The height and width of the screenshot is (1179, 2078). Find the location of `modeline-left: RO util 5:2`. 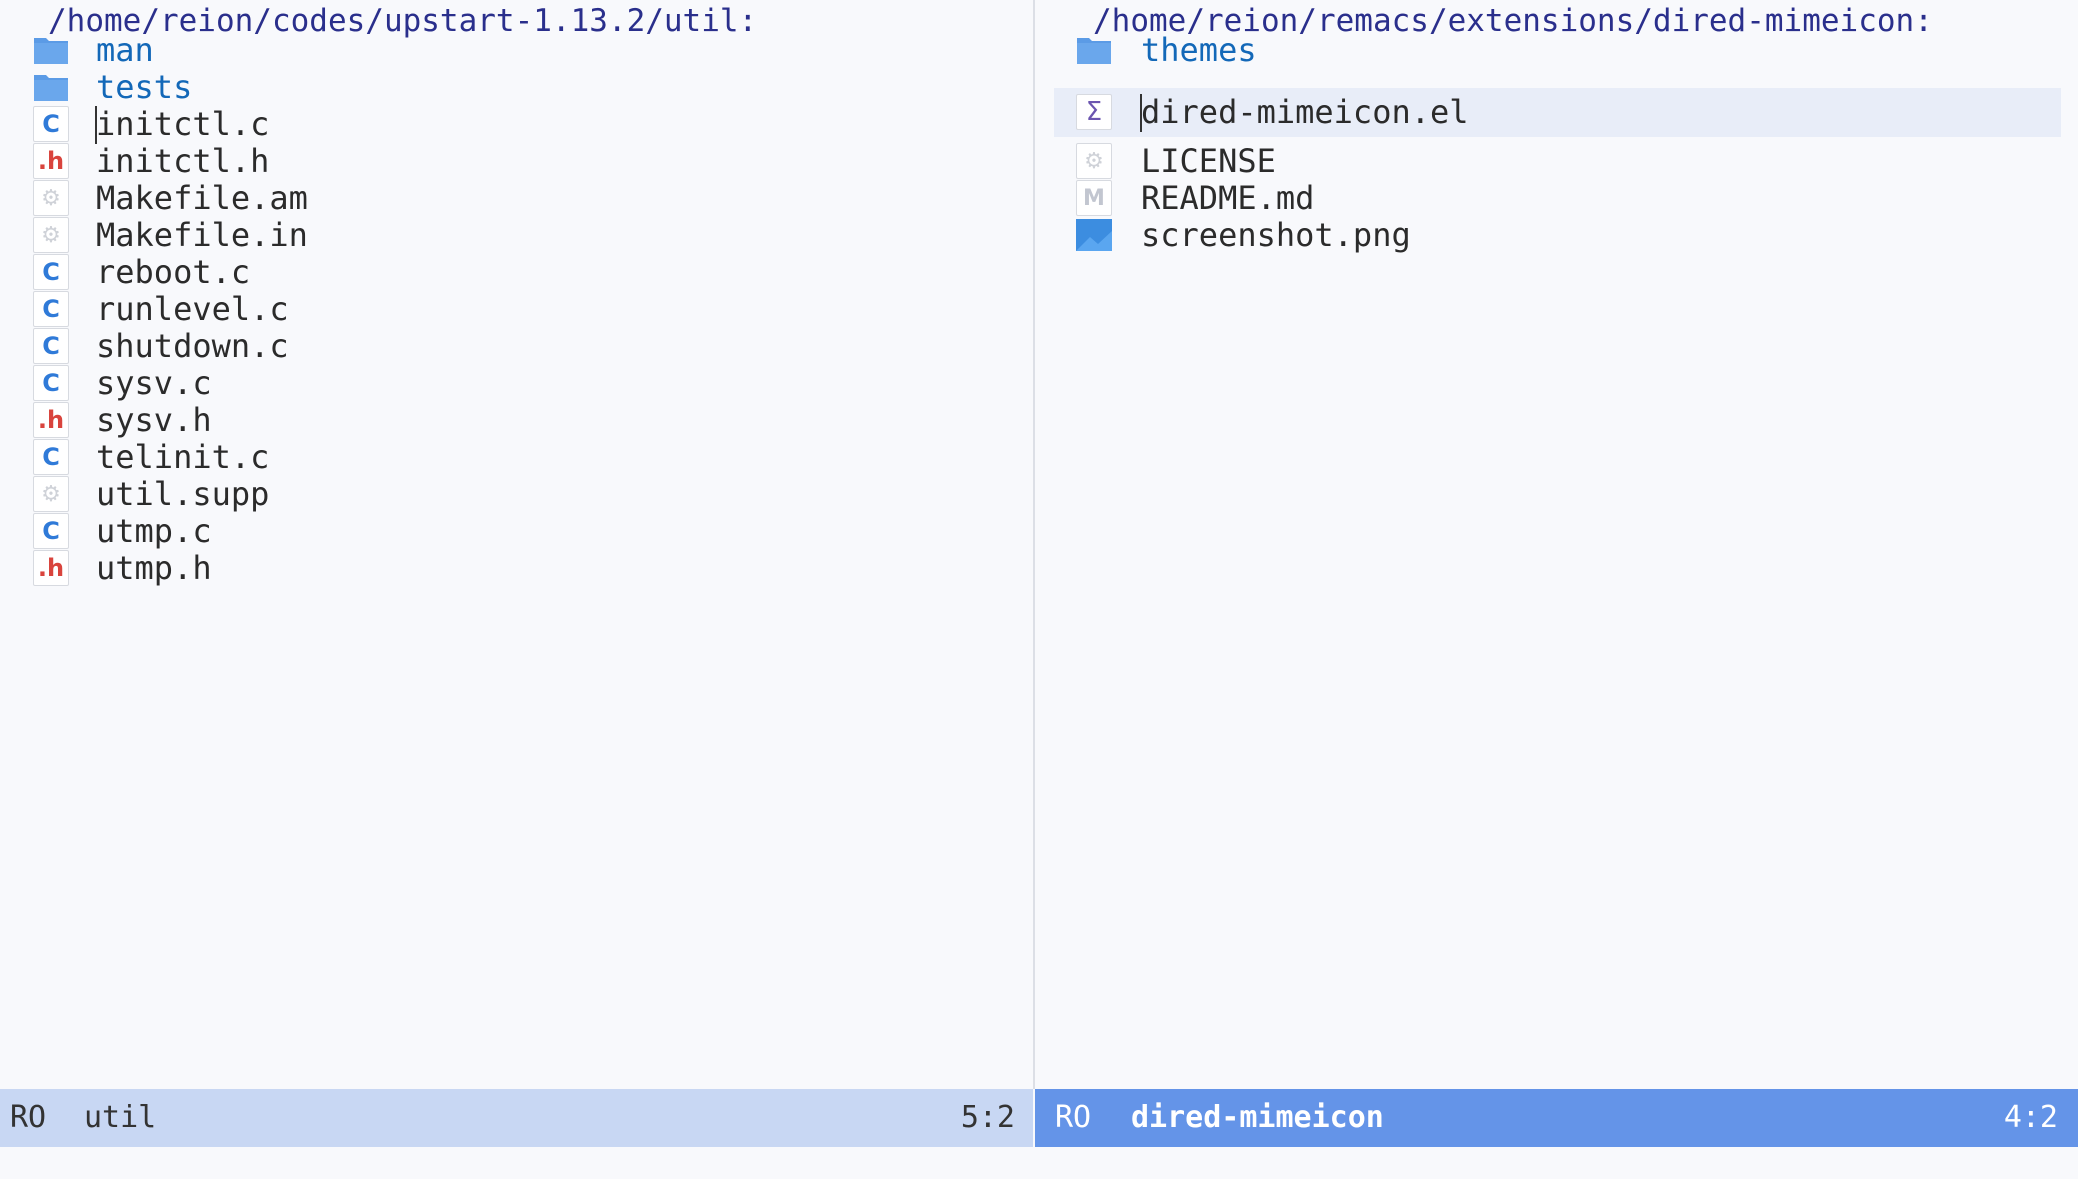

modeline-left: RO util 5:2 is located at coordinates (516, 1118).